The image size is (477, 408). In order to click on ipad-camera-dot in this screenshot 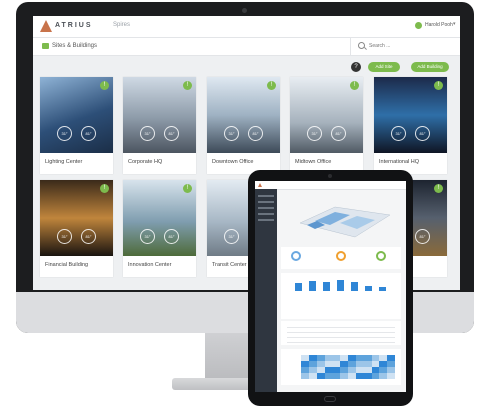, I will do `click(330, 176)`.